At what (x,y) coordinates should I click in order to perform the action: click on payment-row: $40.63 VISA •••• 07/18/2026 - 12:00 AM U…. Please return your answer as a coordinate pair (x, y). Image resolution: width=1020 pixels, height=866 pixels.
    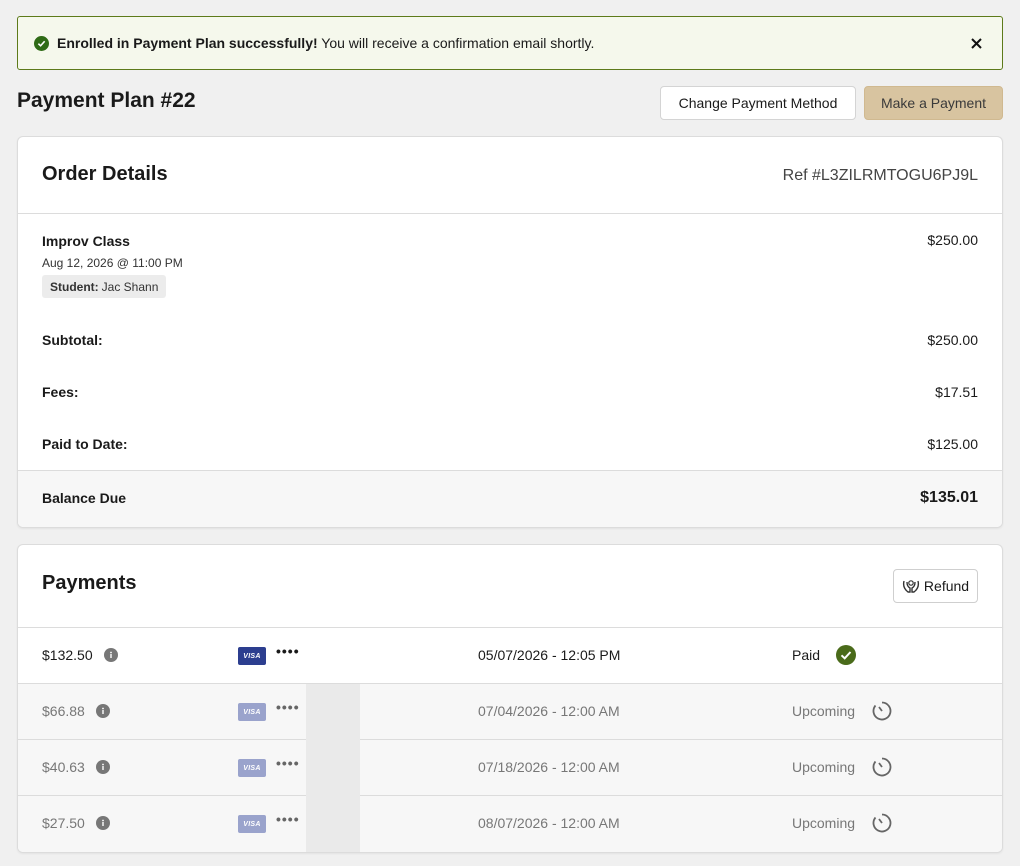
    Looking at the image, I should click on (510, 768).